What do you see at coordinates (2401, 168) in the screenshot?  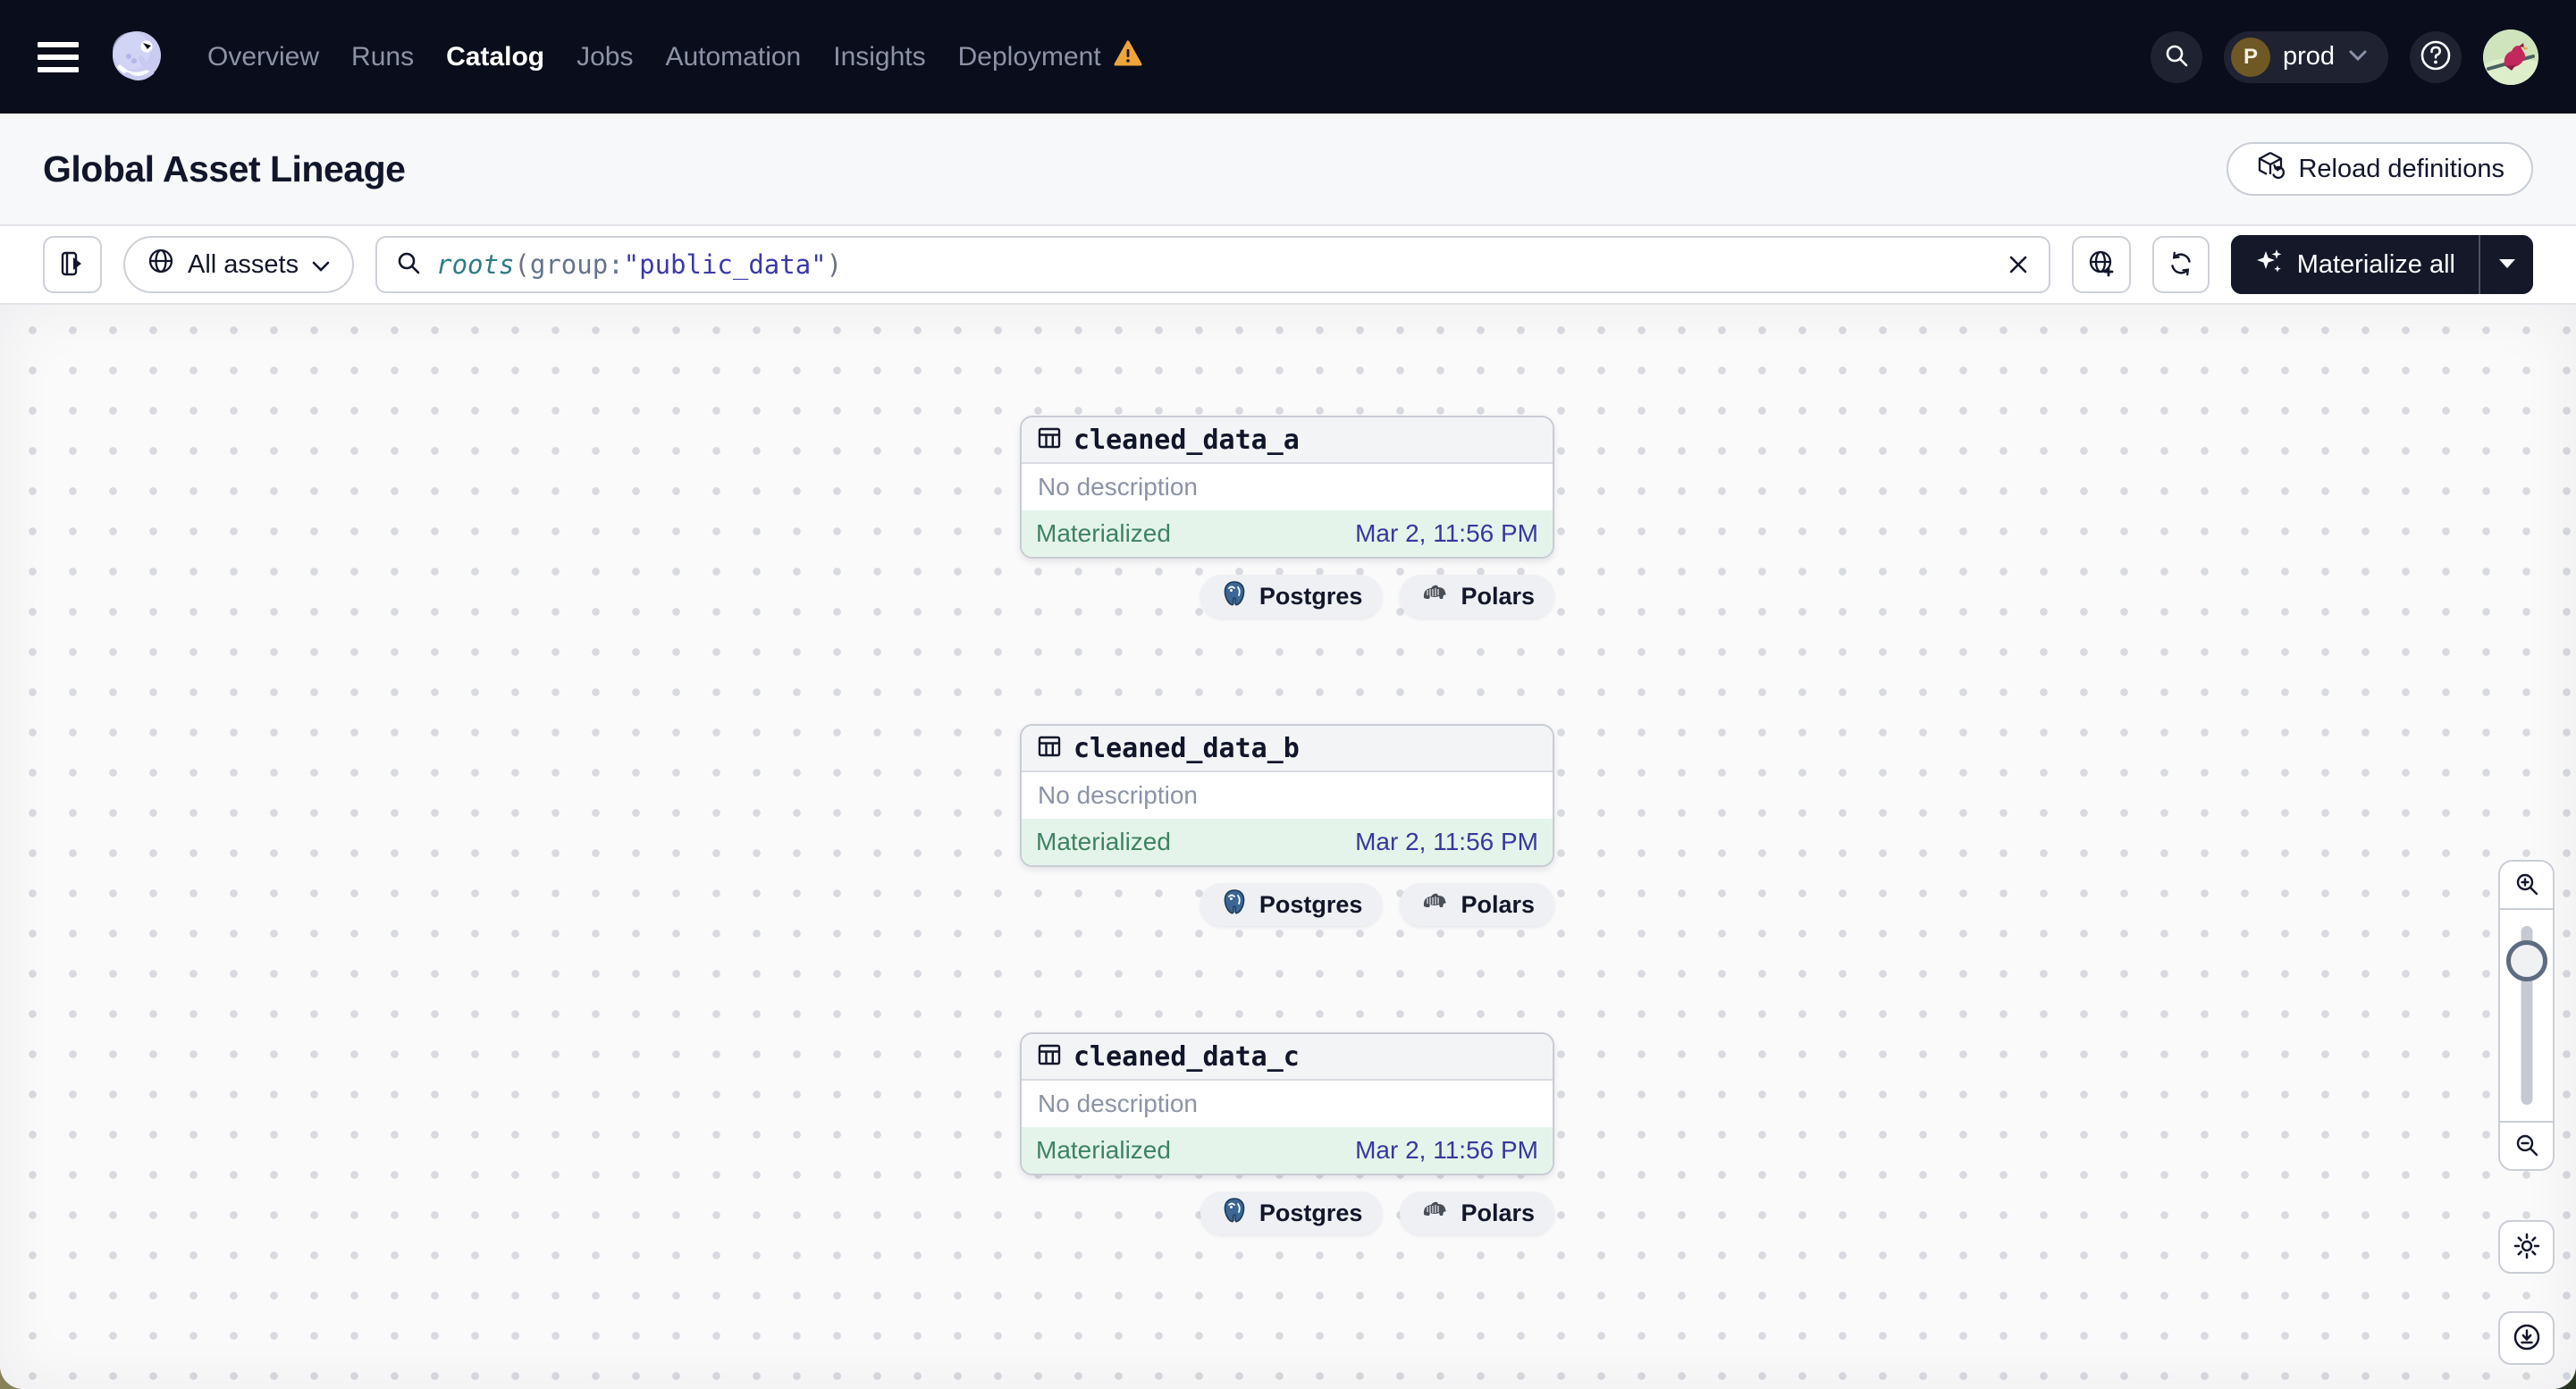 I see `reload-definitions-label: Reload definitions` at bounding box center [2401, 168].